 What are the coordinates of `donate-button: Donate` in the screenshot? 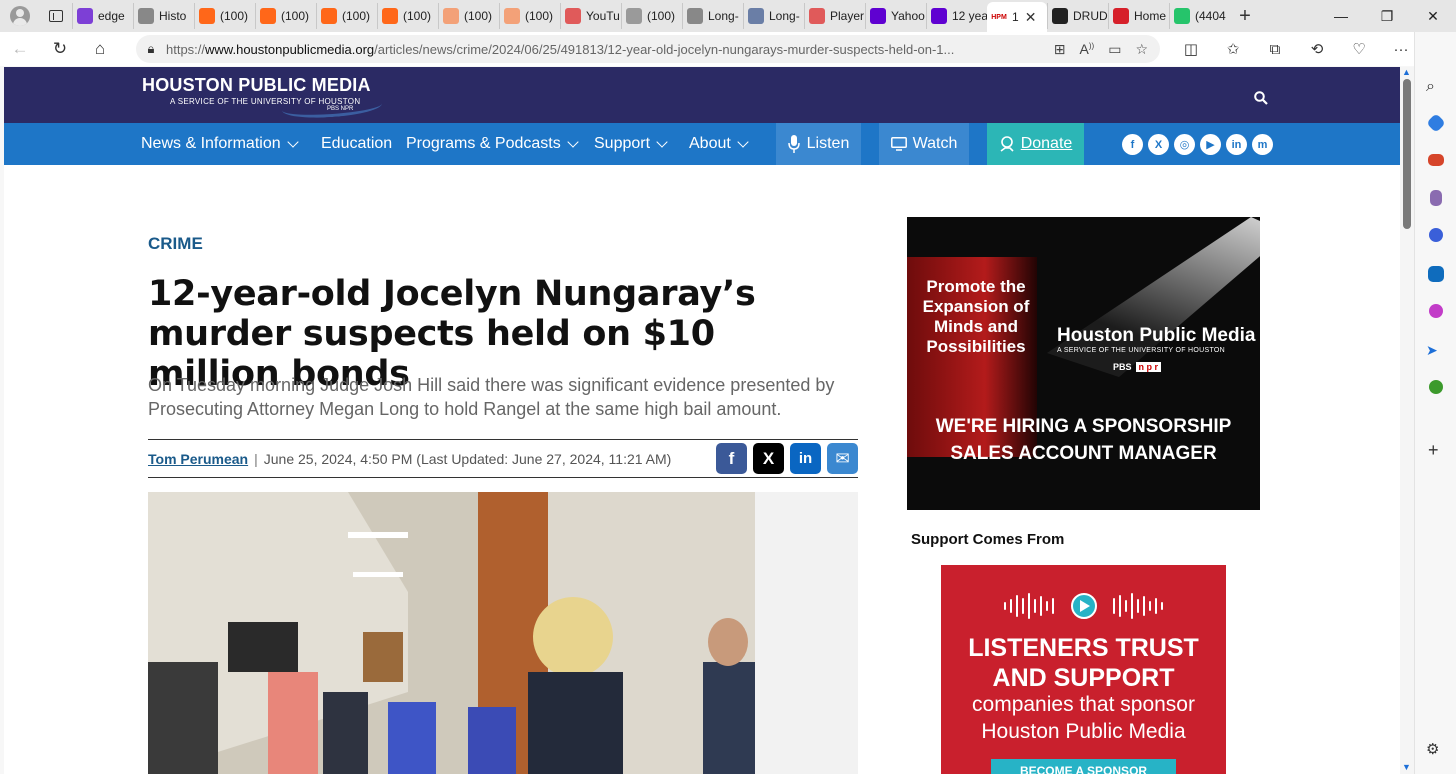 It's located at (1035, 144).